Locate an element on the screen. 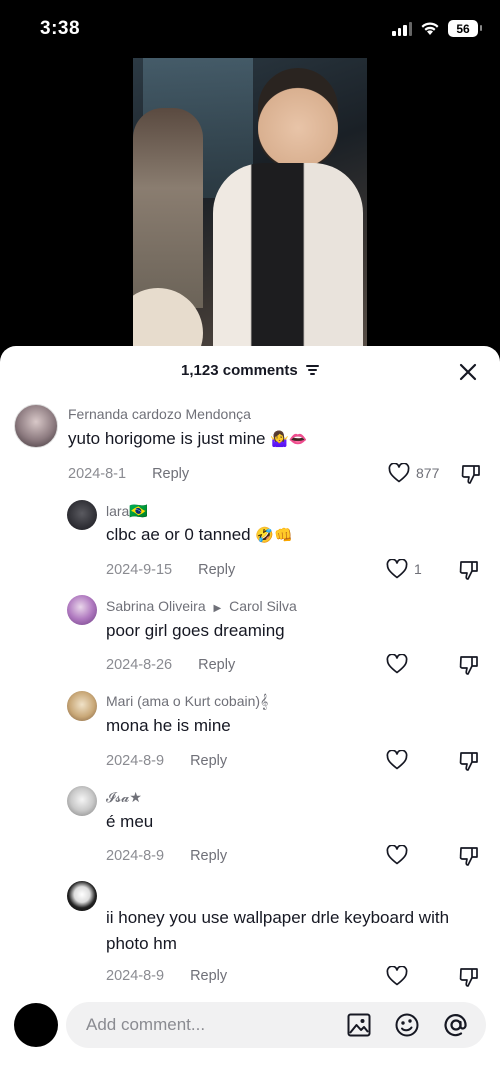 The width and height of the screenshot is (500, 1083). comment-count: 1,123 comments is located at coordinates (239, 370).